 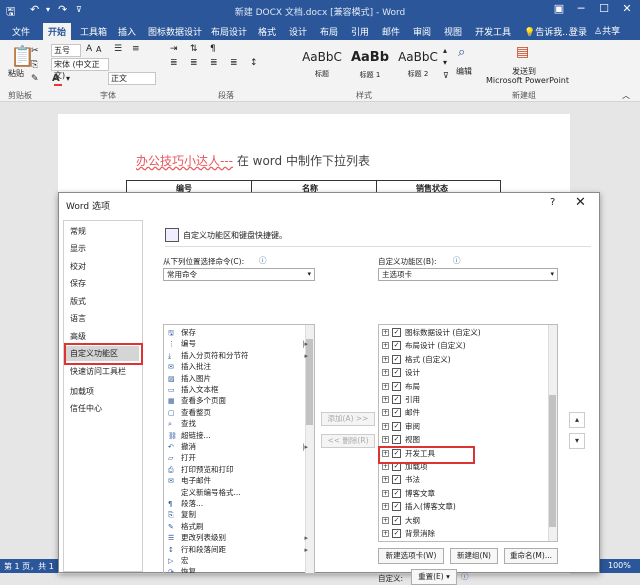 I want to click on grow-font-icon: A, so click(x=89, y=49).